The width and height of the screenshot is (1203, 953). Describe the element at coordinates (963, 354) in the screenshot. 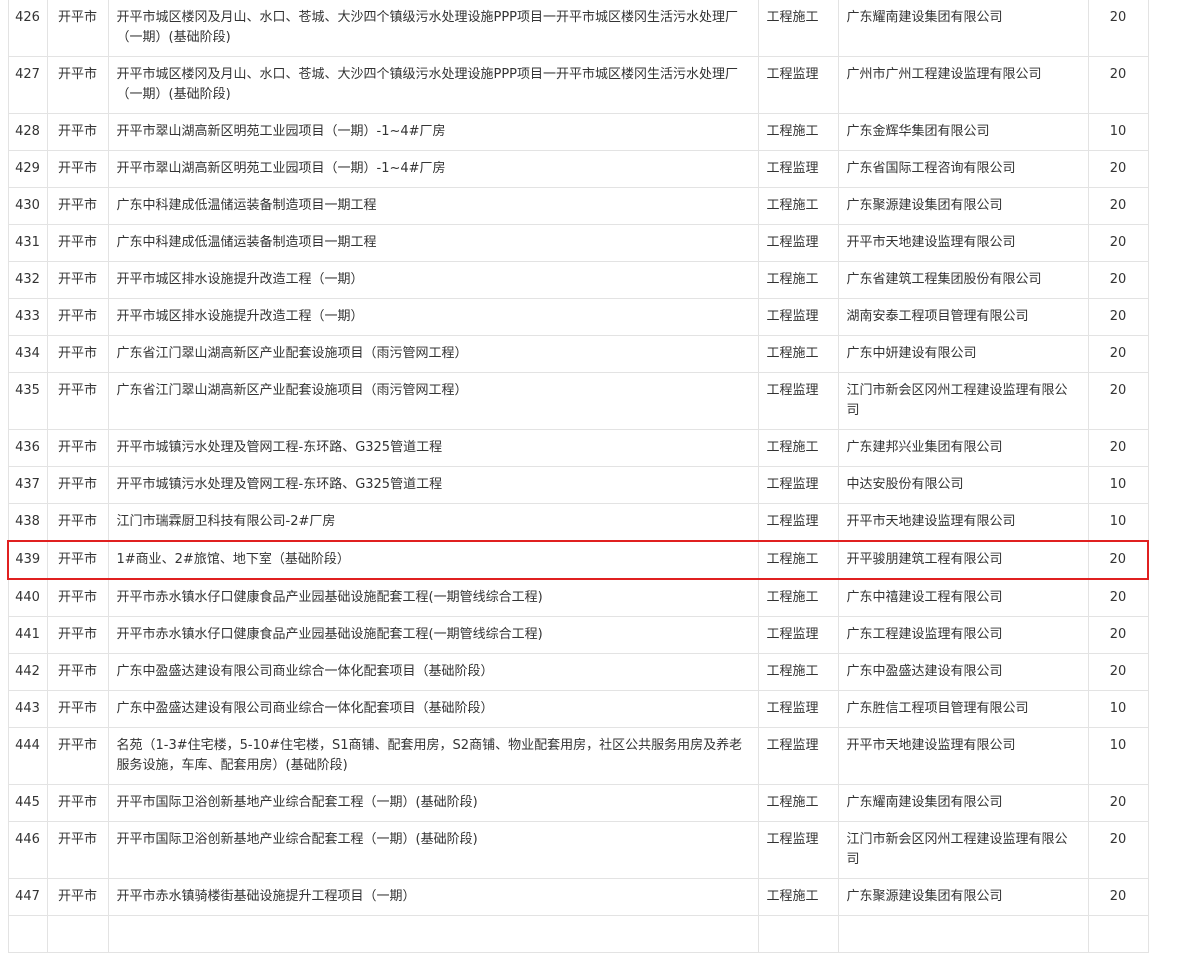

I see `row-company: 广东中妍建设有限公司` at that location.